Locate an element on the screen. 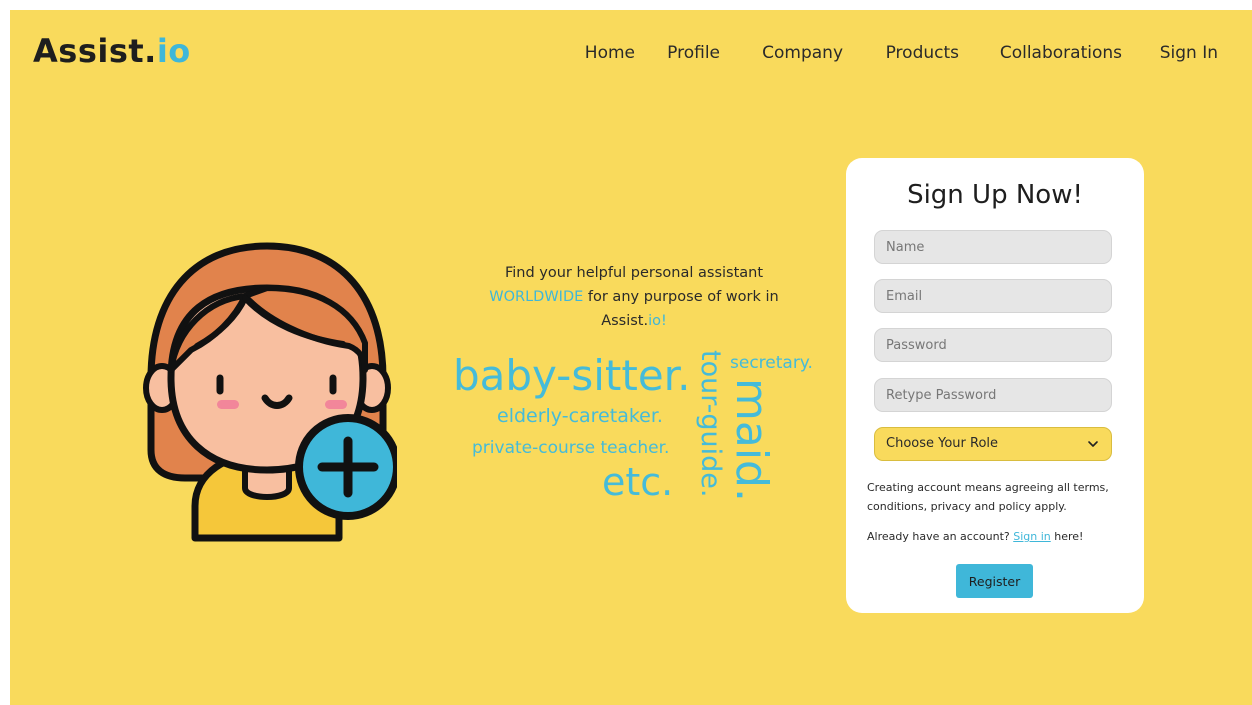  nav-collaborations: Collaborations is located at coordinates (1061, 53).